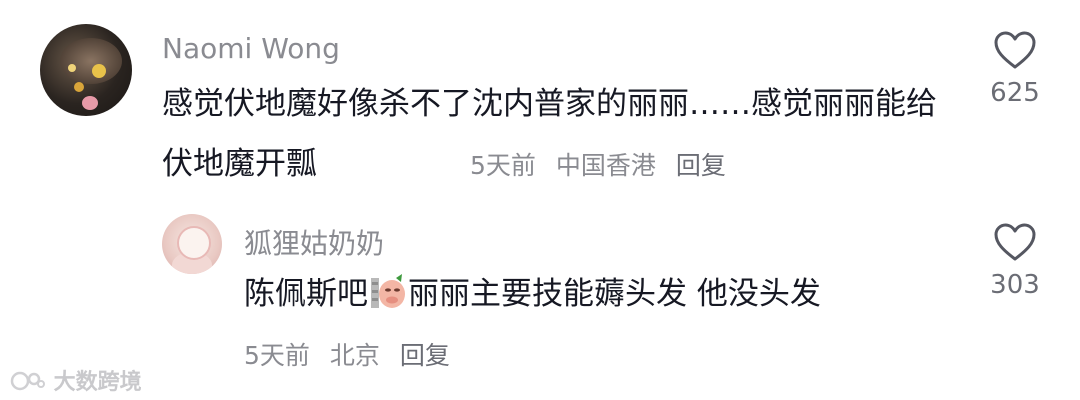 The image size is (1080, 400). I want to click on like-count: 303, so click(1015, 285).